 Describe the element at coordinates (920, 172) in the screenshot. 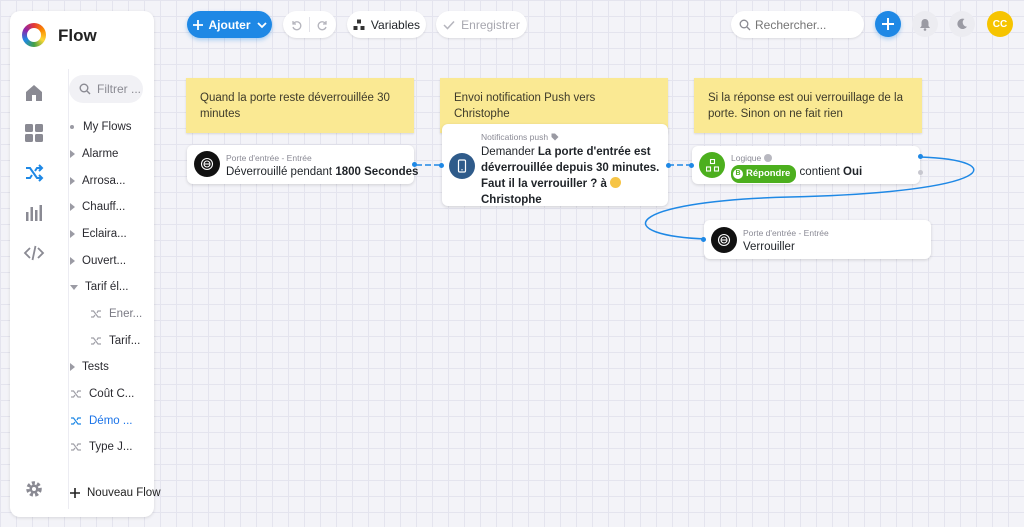

I see `output-port-false` at that location.